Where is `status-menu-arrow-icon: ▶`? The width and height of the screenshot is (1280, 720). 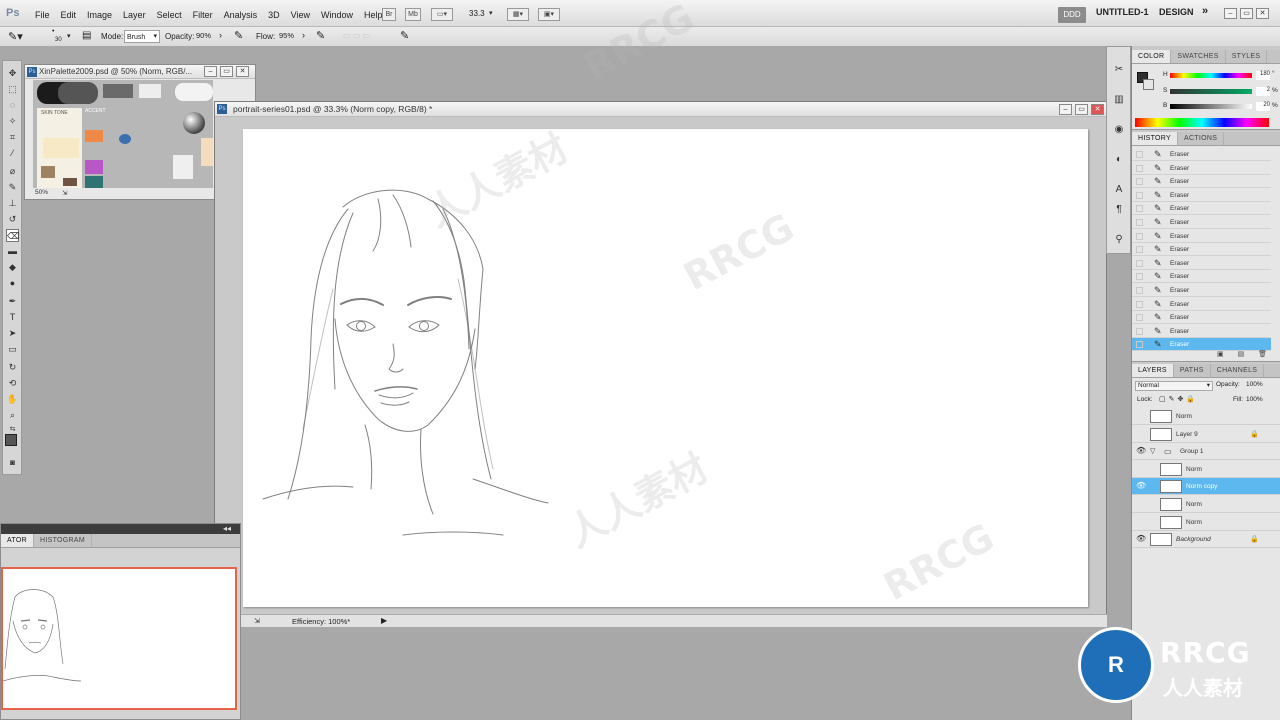 status-menu-arrow-icon: ▶ is located at coordinates (384, 620).